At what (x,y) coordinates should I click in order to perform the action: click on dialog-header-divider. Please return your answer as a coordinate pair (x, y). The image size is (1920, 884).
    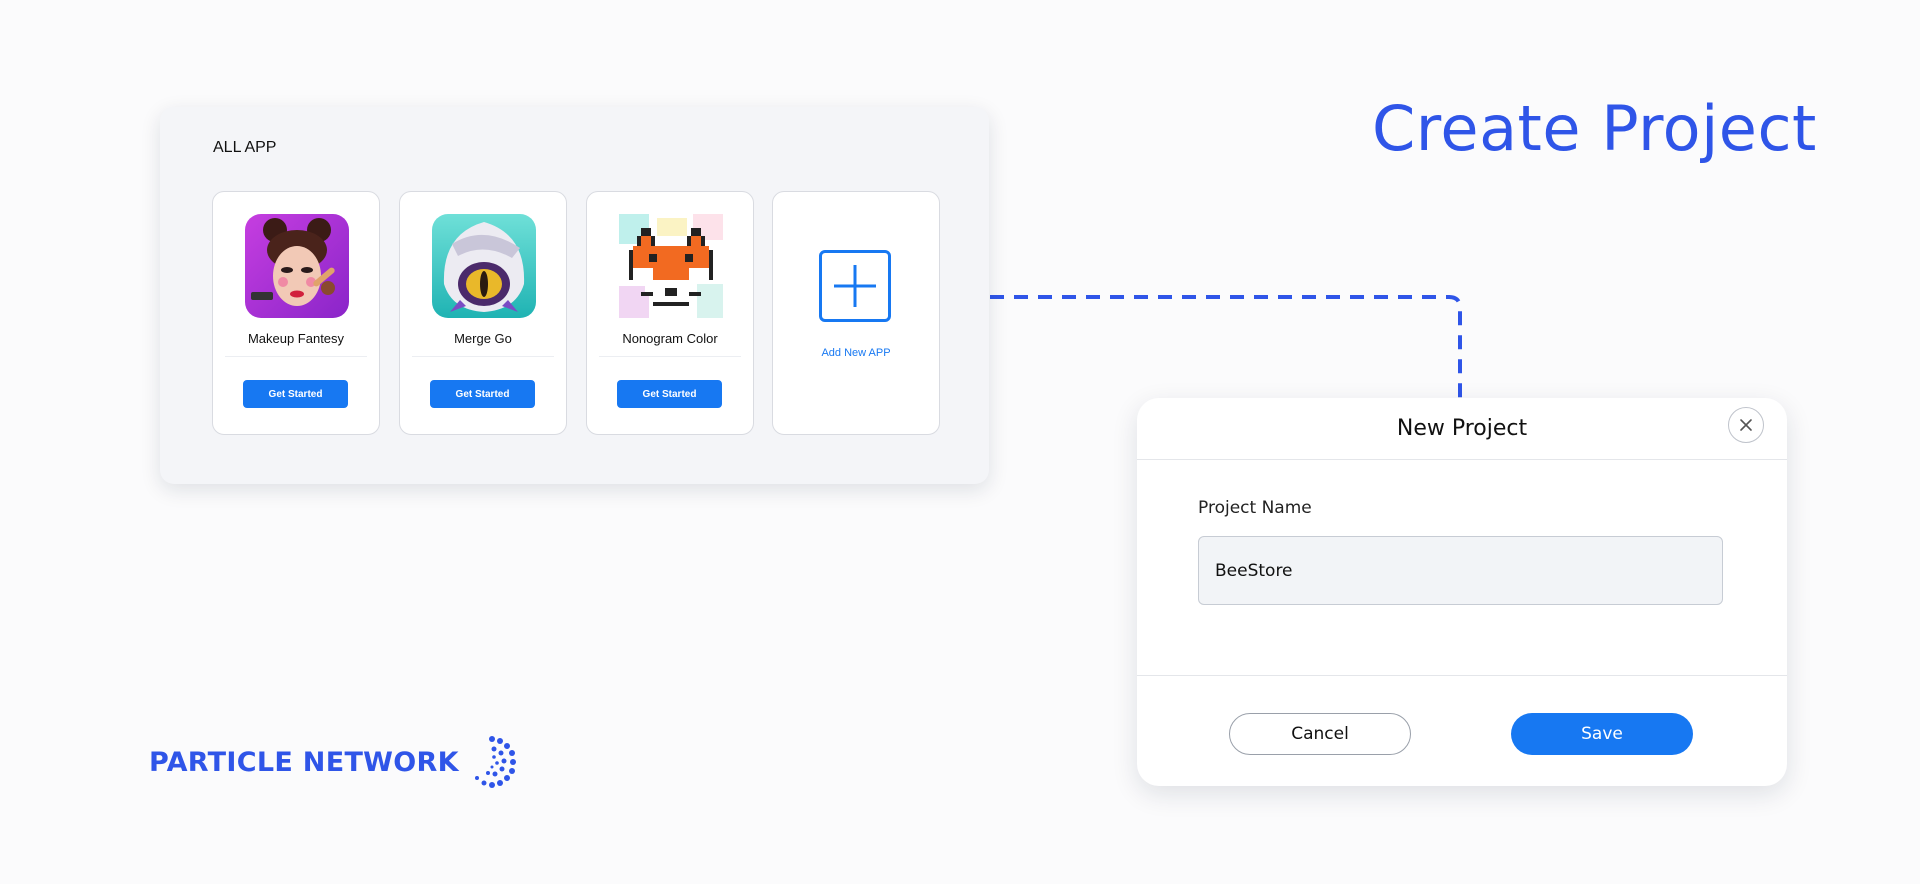
    Looking at the image, I should click on (1462, 459).